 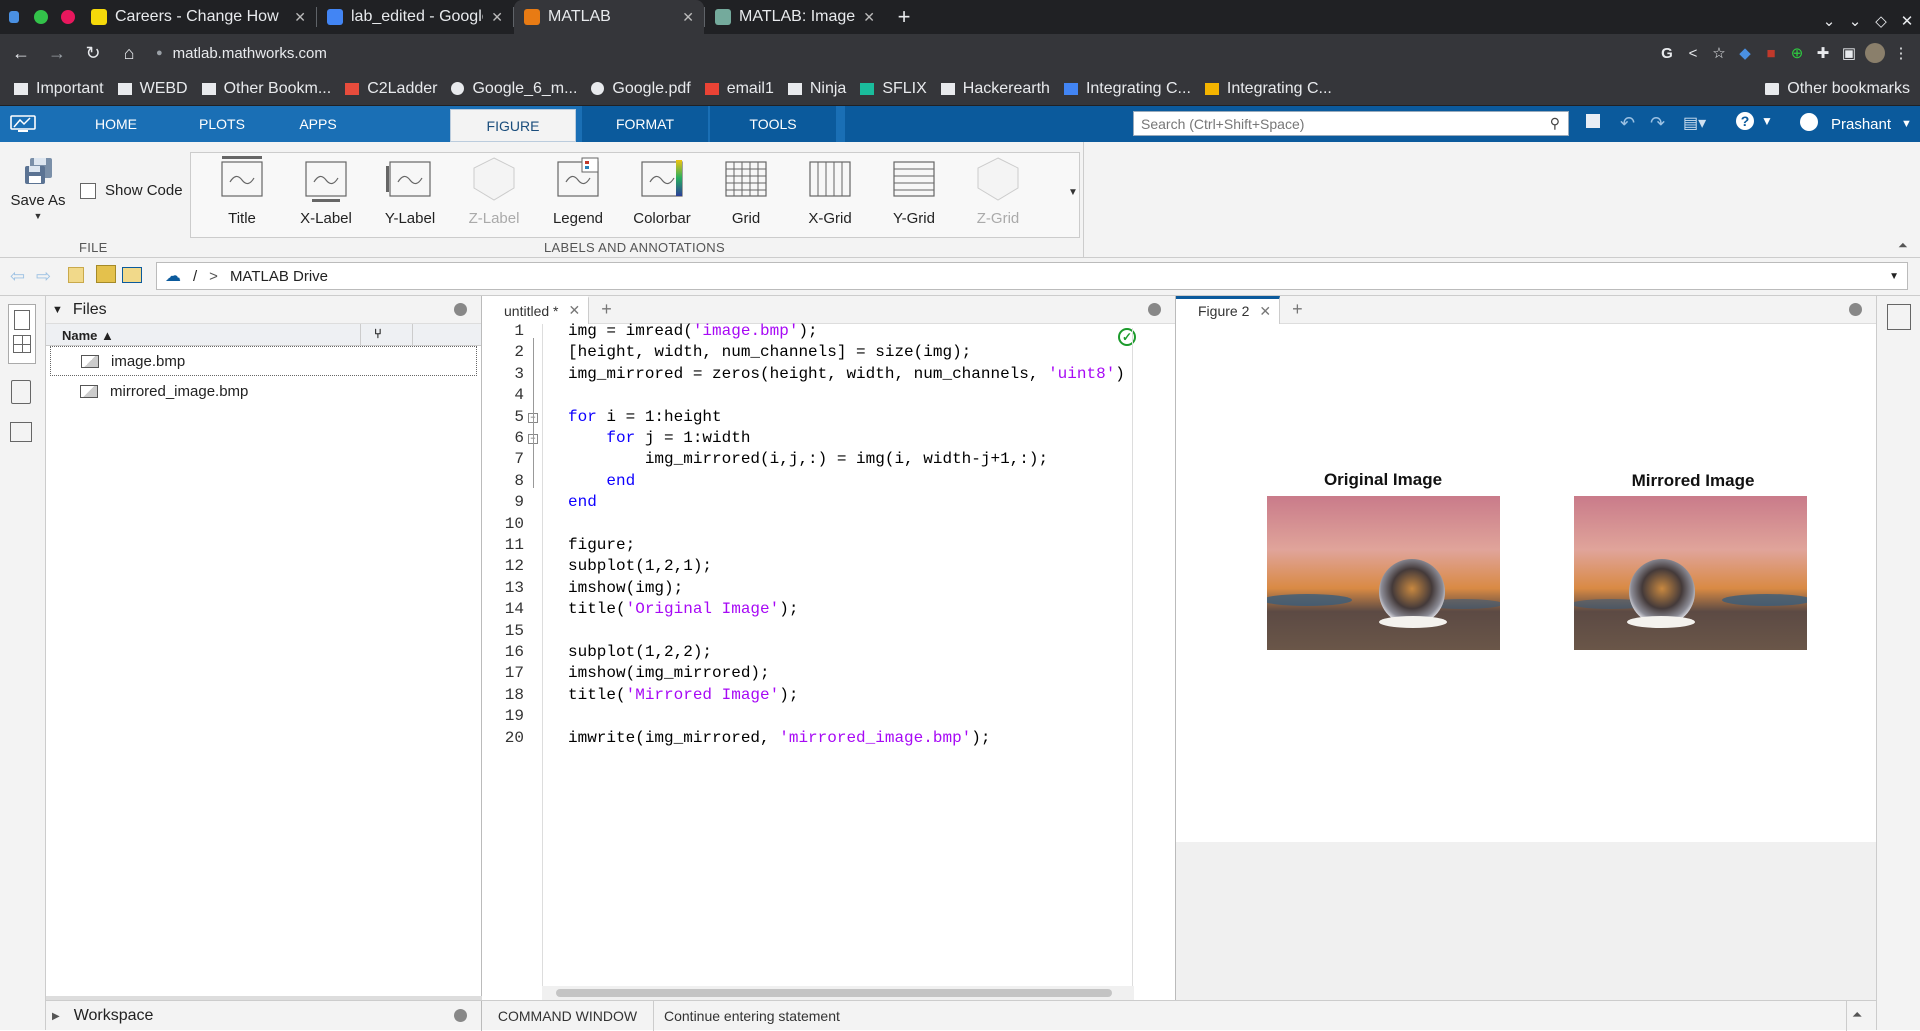 What do you see at coordinates (21, 392) in the screenshot?
I see `history-panel-icon` at bounding box center [21, 392].